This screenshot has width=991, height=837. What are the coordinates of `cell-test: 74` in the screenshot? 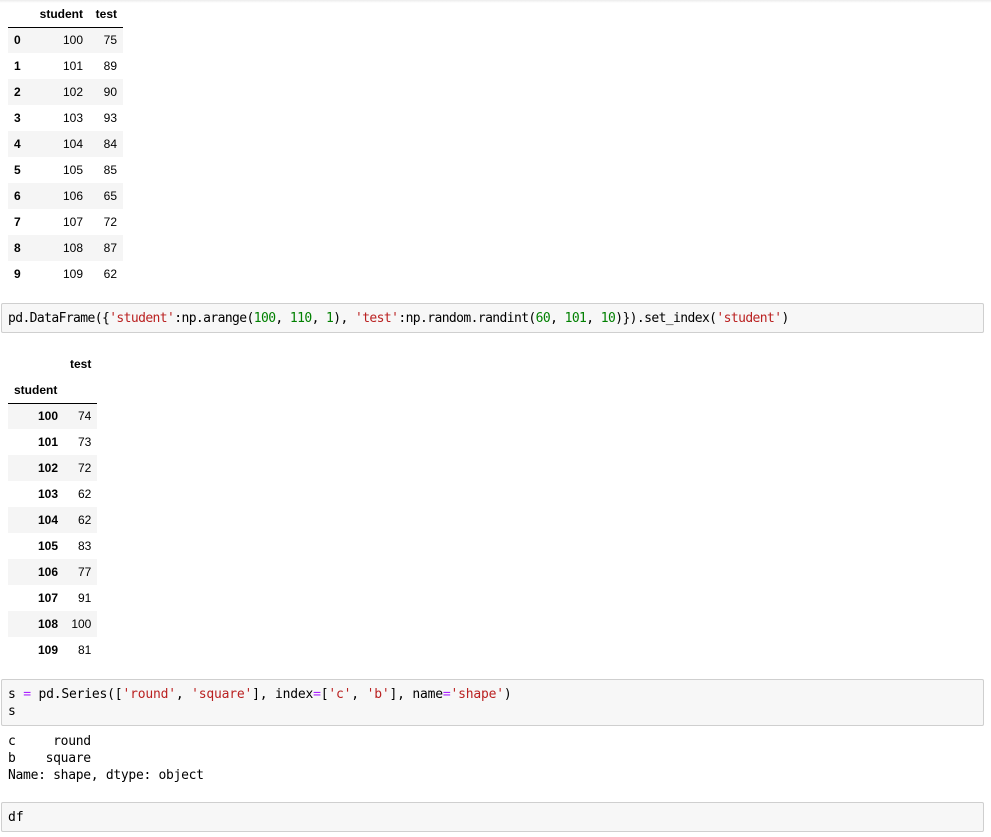 It's located at (84, 416).